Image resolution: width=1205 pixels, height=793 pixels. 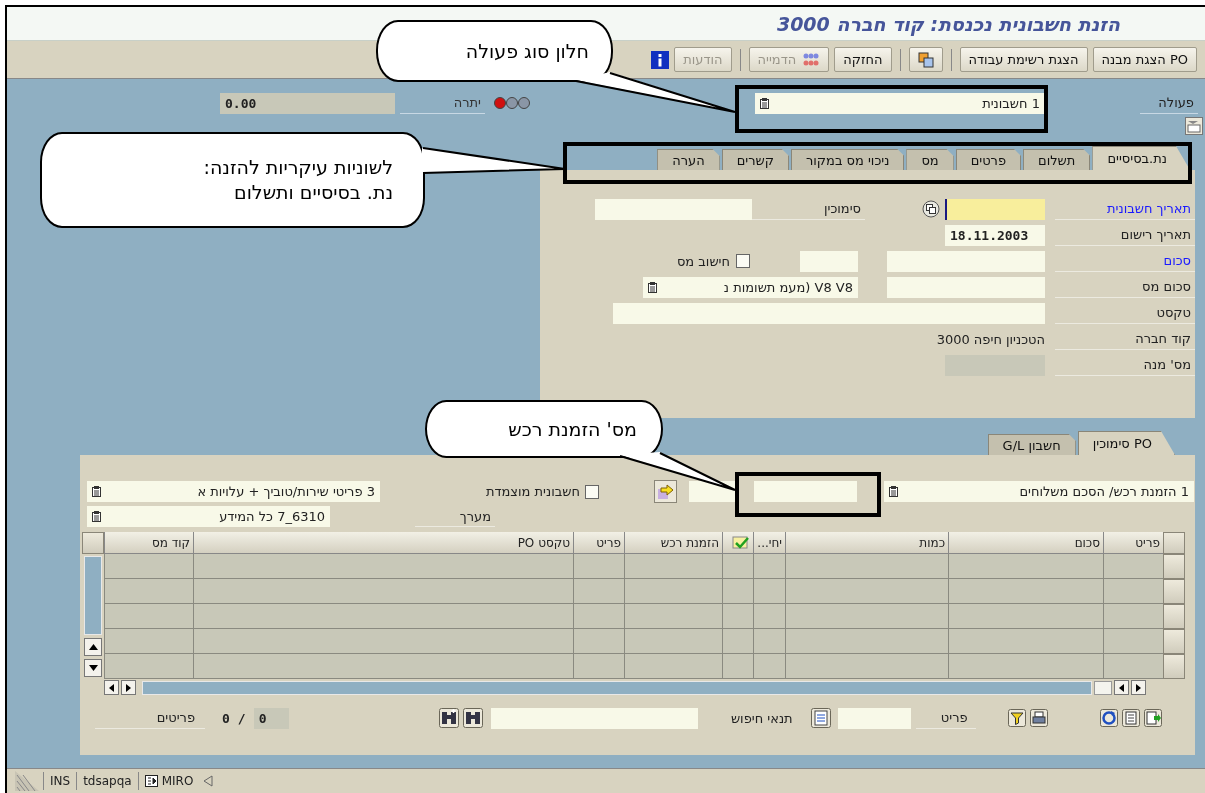 What do you see at coordinates (151, 781) in the screenshot?
I see `transaction-icon` at bounding box center [151, 781].